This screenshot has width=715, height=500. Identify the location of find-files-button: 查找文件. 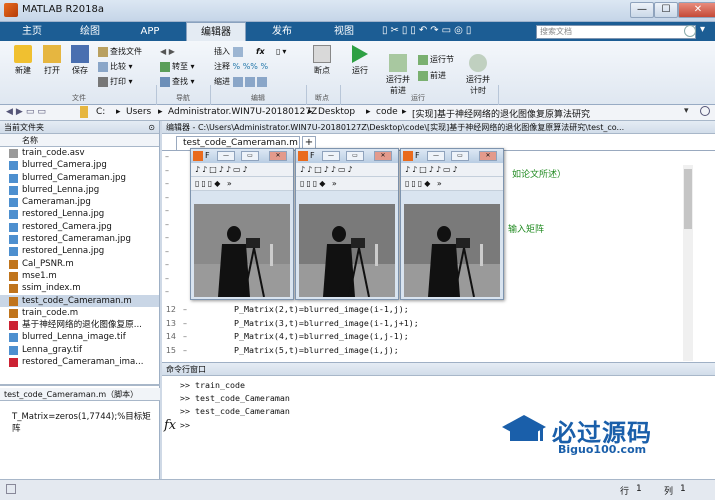
(120, 52).